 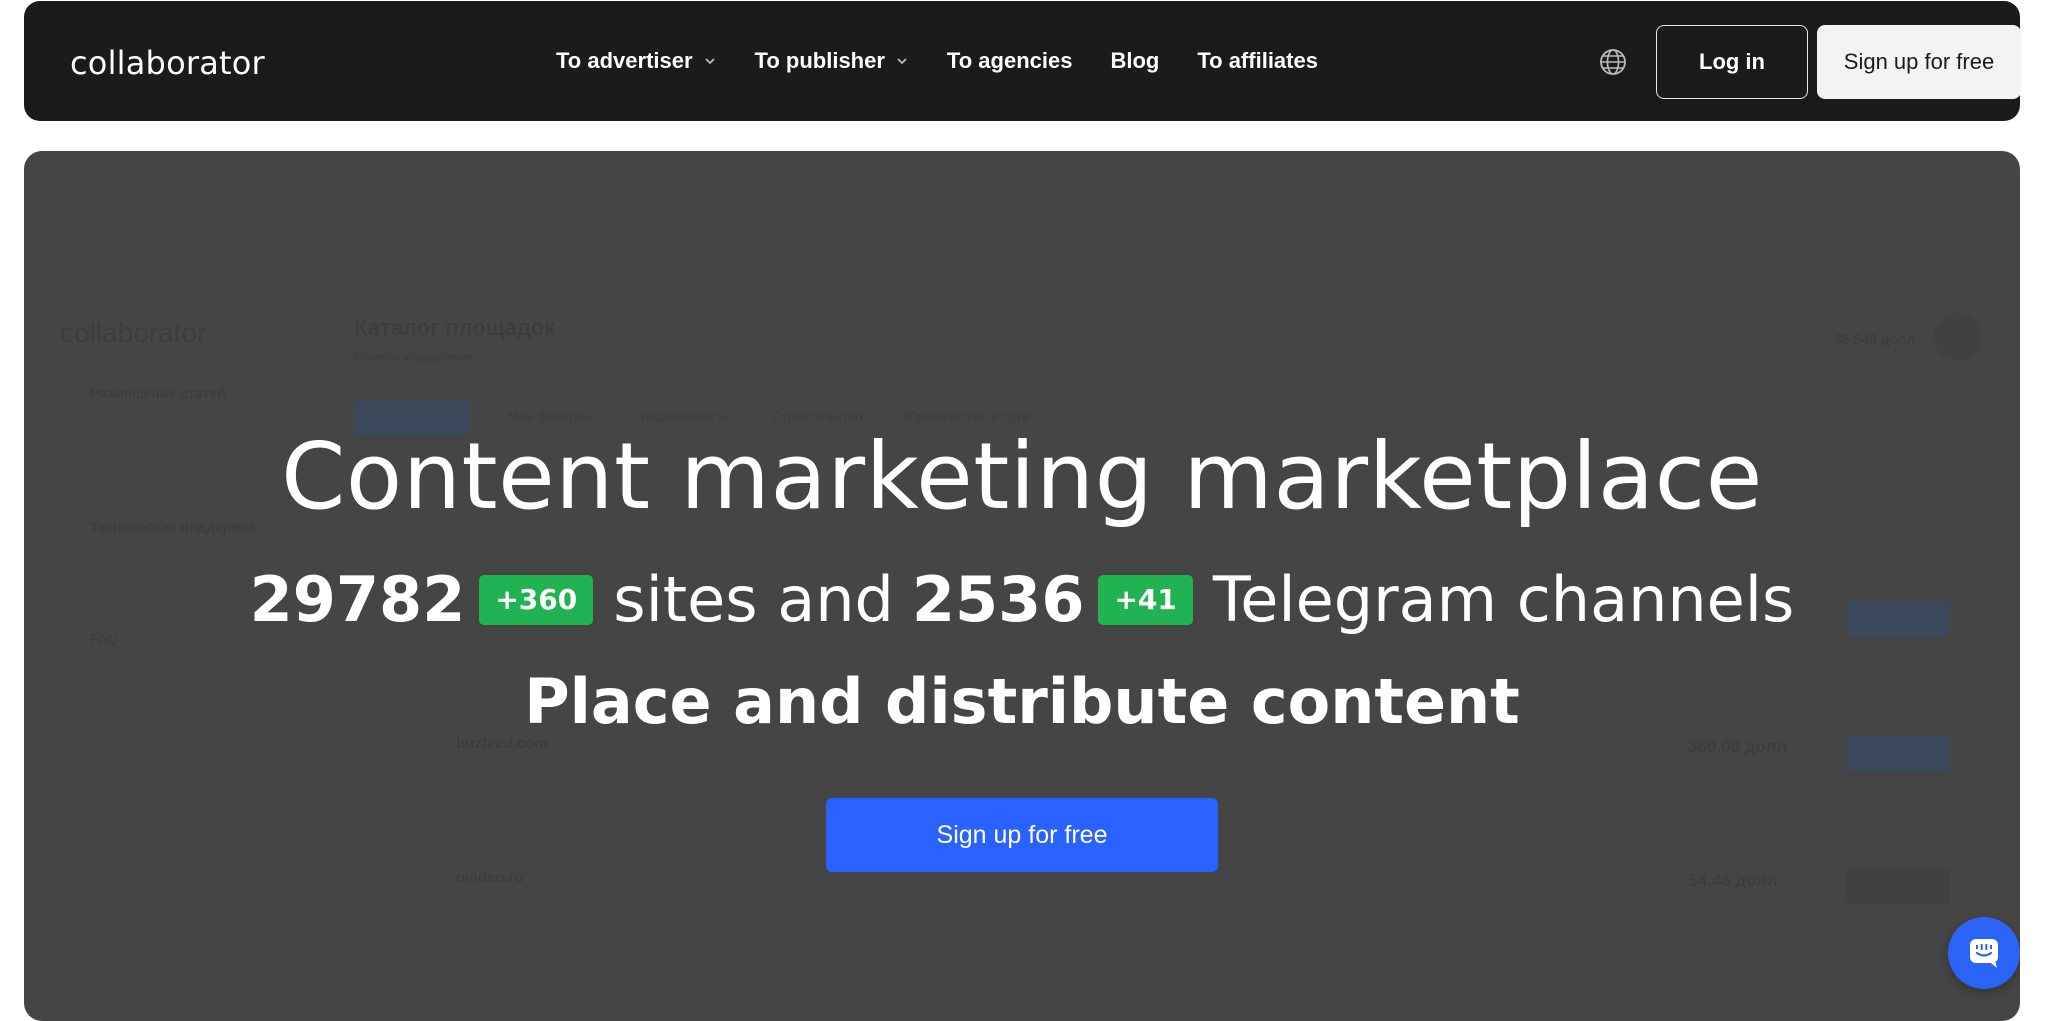 I want to click on nav-to-publisher: To publisher, so click(x=832, y=61).